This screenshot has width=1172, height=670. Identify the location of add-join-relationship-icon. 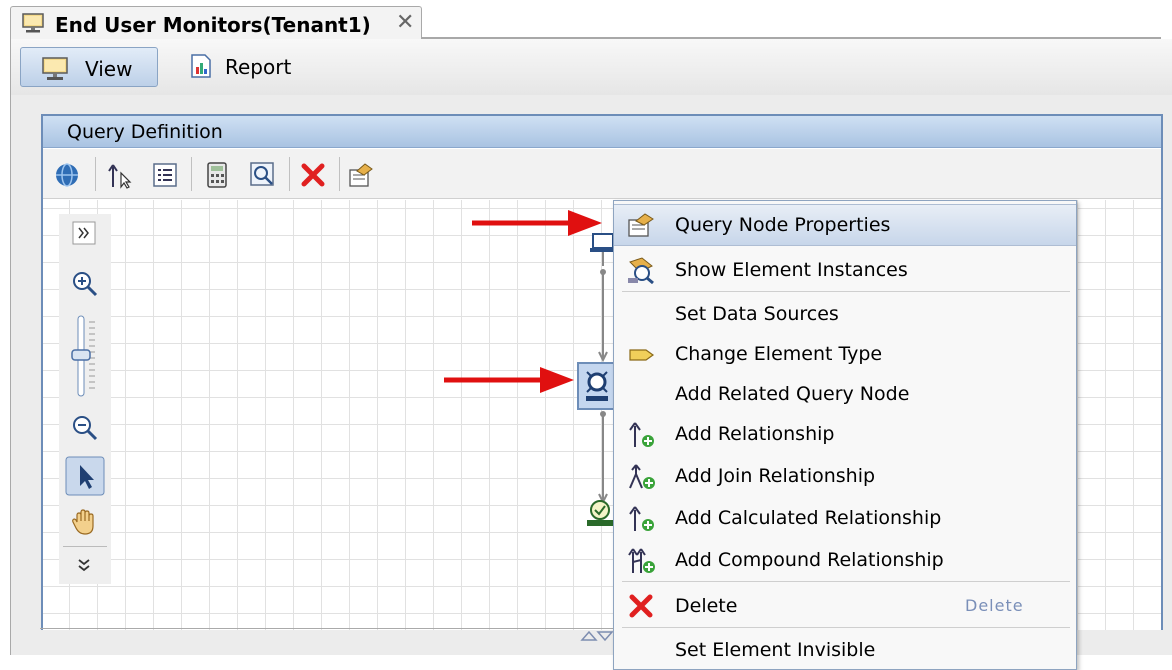
(642, 476).